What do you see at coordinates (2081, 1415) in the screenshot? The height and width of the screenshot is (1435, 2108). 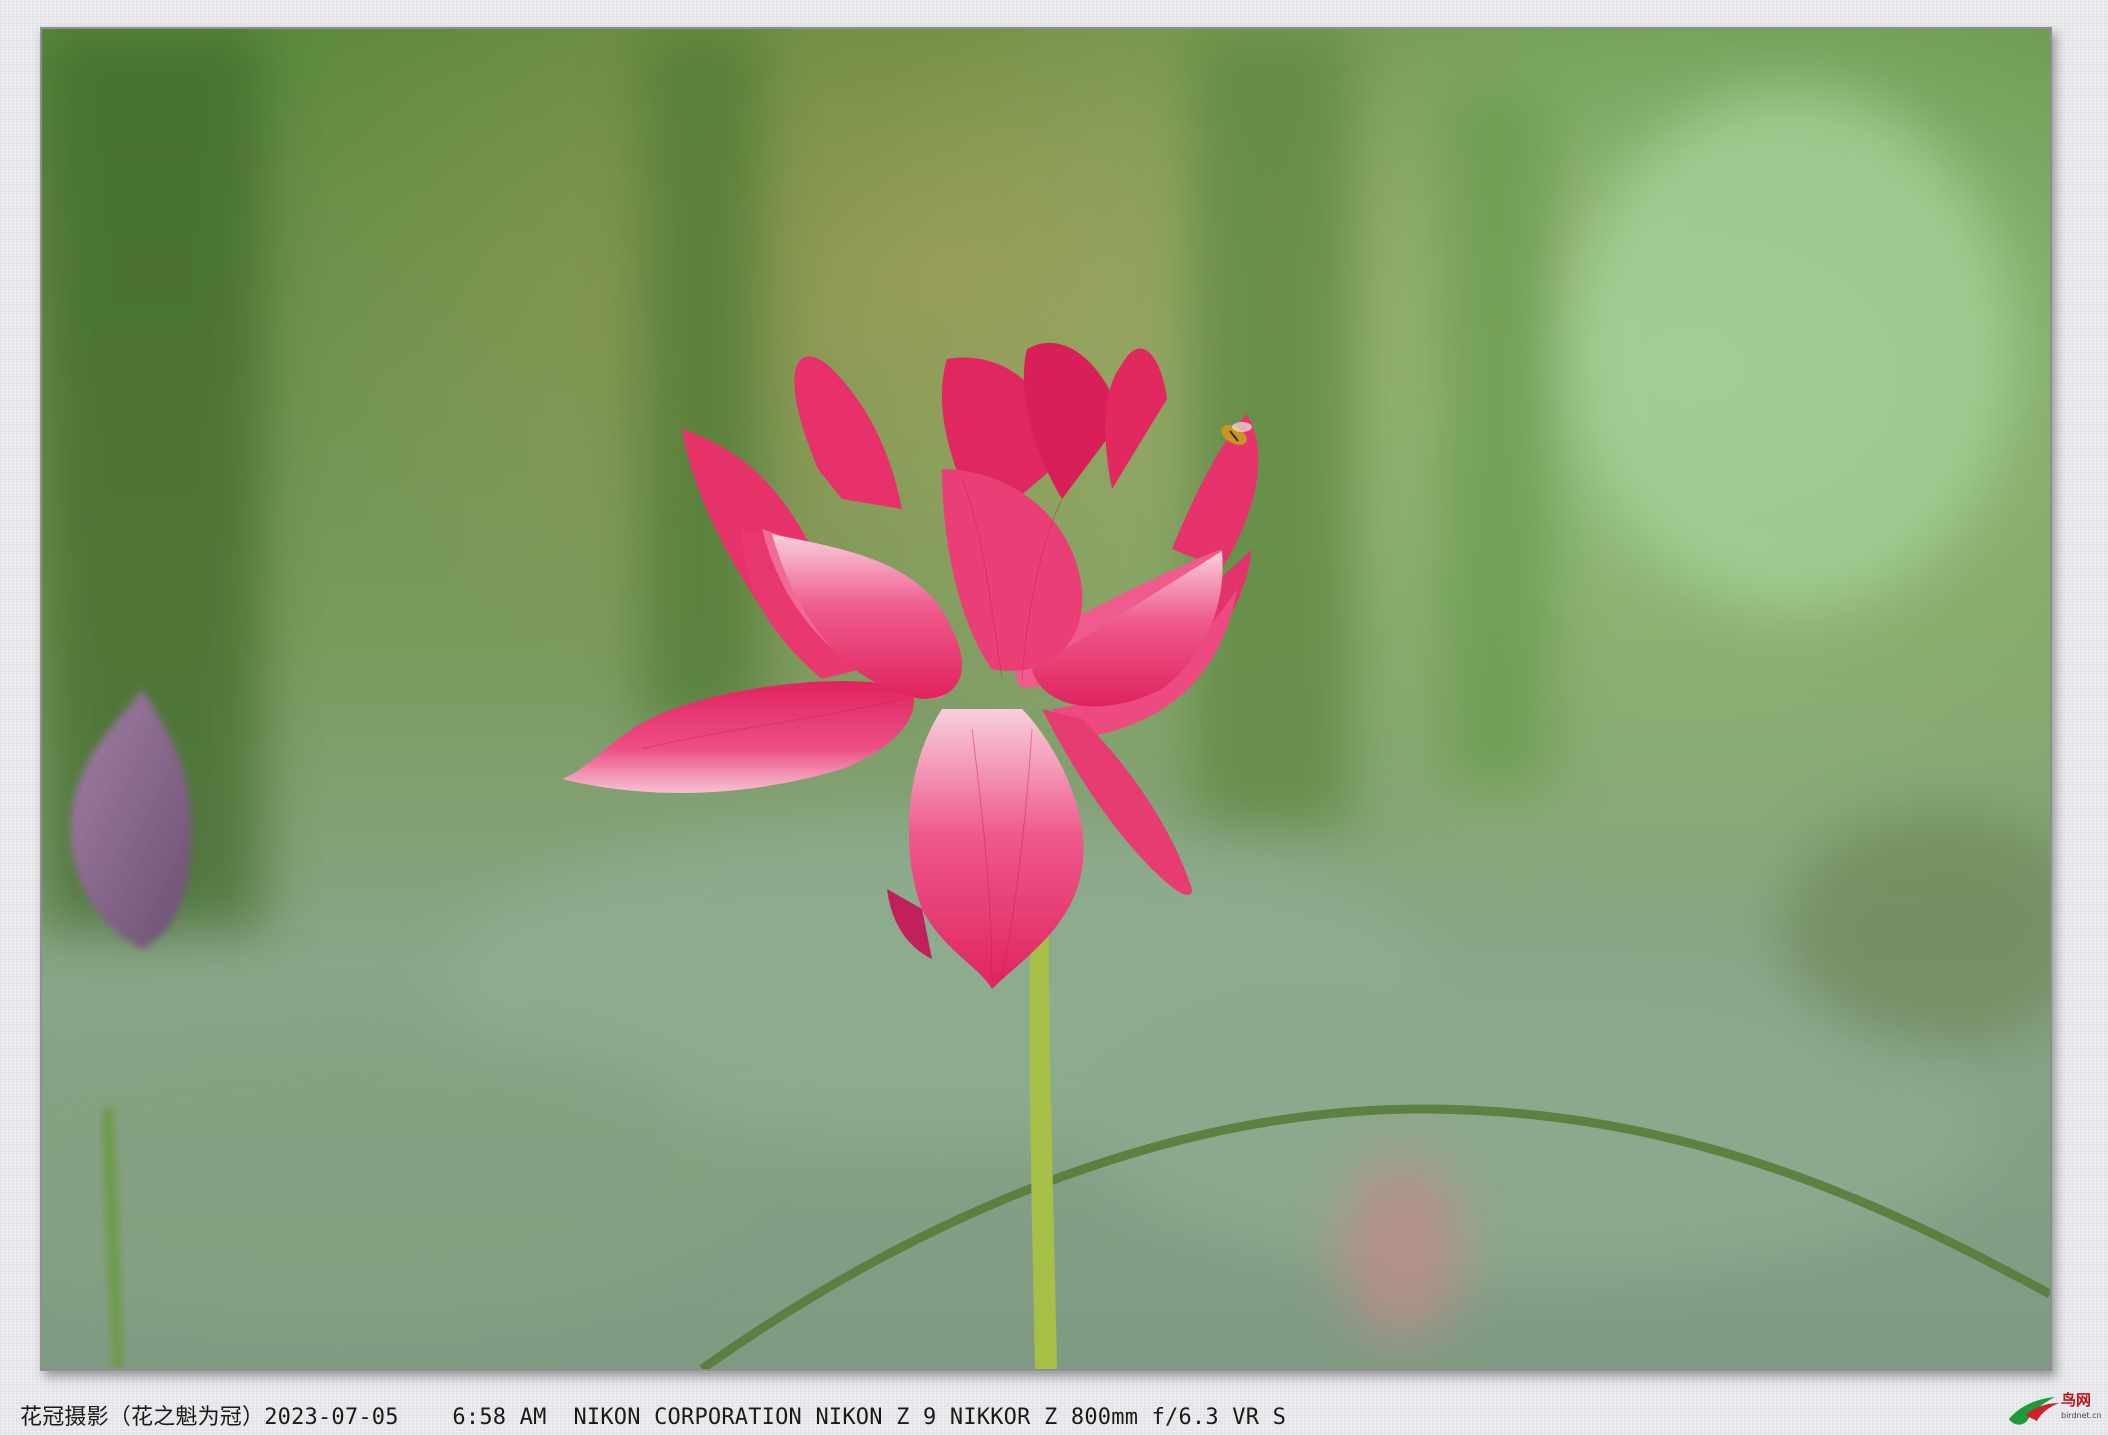 I see `watermark-domain: birdnet.cn` at bounding box center [2081, 1415].